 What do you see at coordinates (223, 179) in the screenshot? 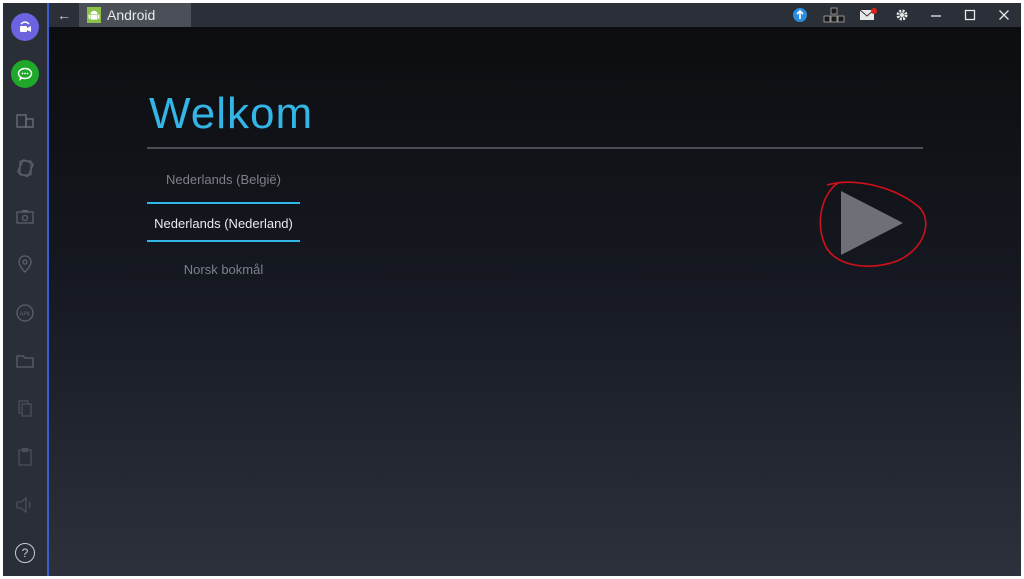
I see `language-option: Nederlands (België)` at bounding box center [223, 179].